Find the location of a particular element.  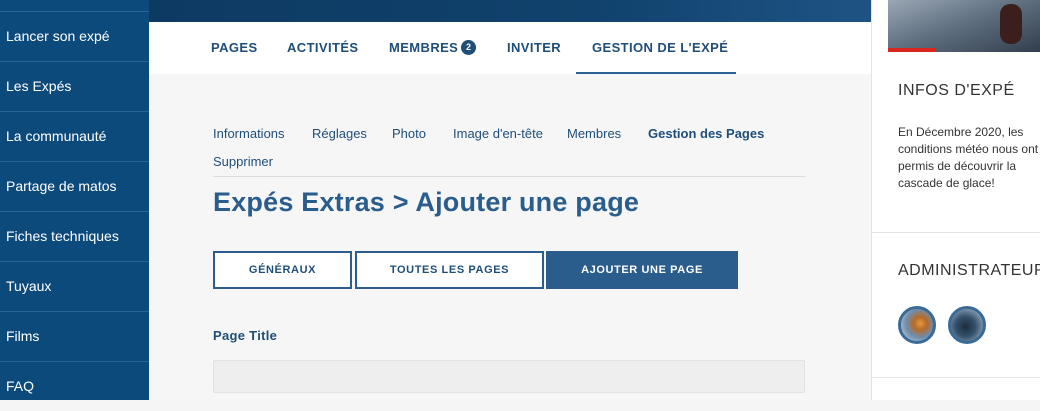

sidebar-item-label: FAQ is located at coordinates (20, 386).